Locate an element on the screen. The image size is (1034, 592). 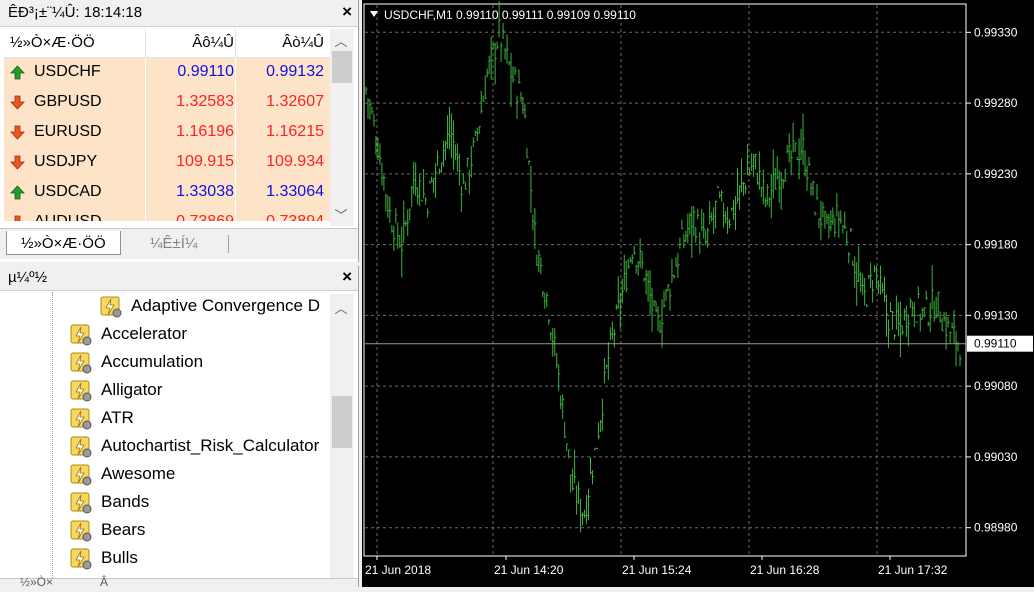
navigator-item: Adaptive Convergence D is located at coordinates (214, 307).